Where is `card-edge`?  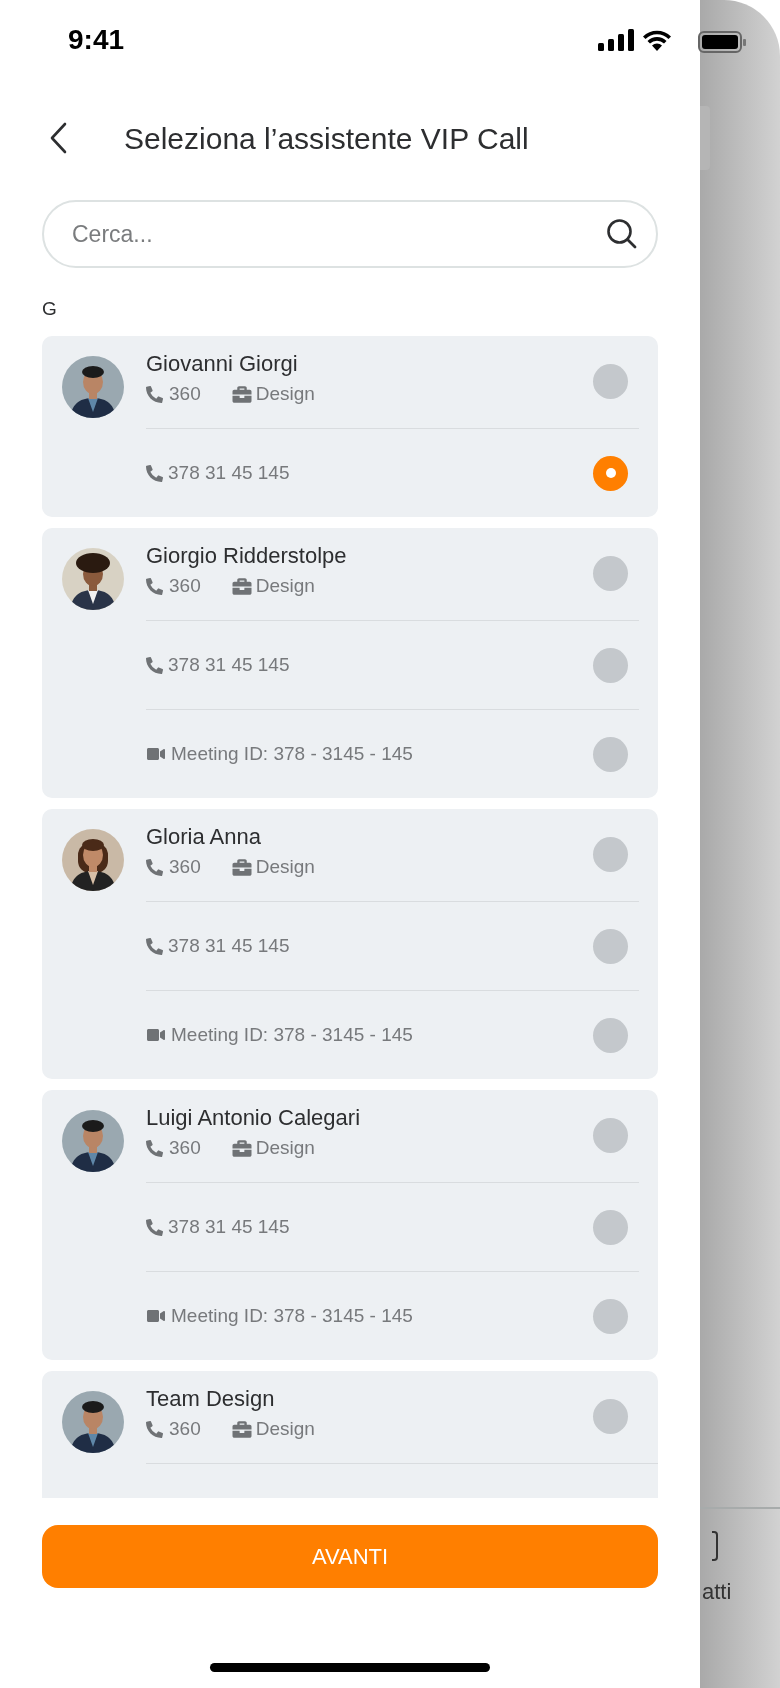 card-edge is located at coordinates (705, 138).